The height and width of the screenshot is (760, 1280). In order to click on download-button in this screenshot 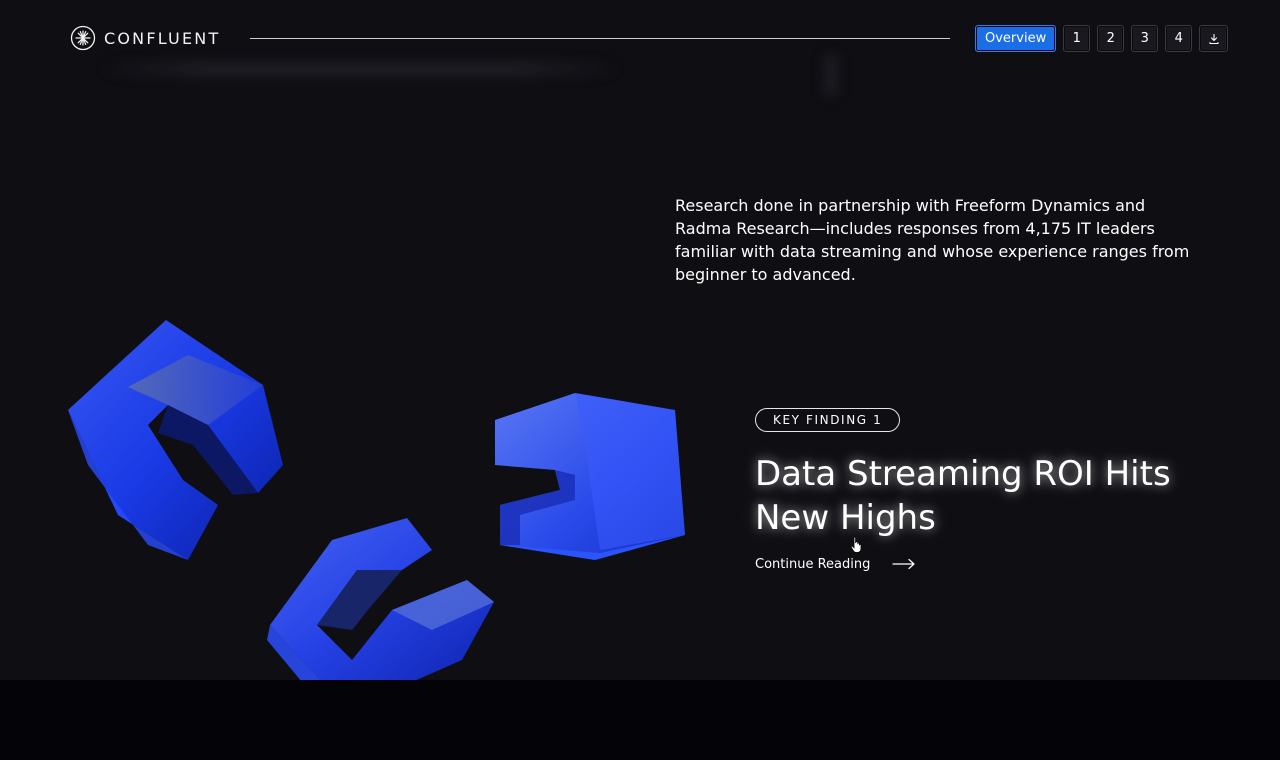, I will do `click(1214, 38)`.